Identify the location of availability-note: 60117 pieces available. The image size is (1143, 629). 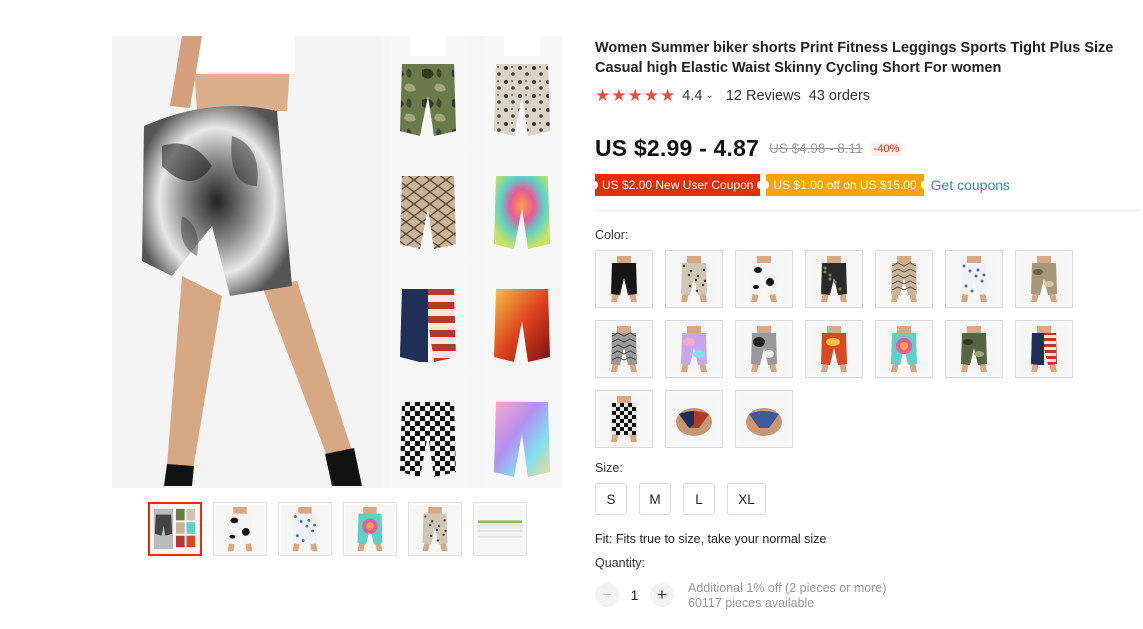
(751, 603).